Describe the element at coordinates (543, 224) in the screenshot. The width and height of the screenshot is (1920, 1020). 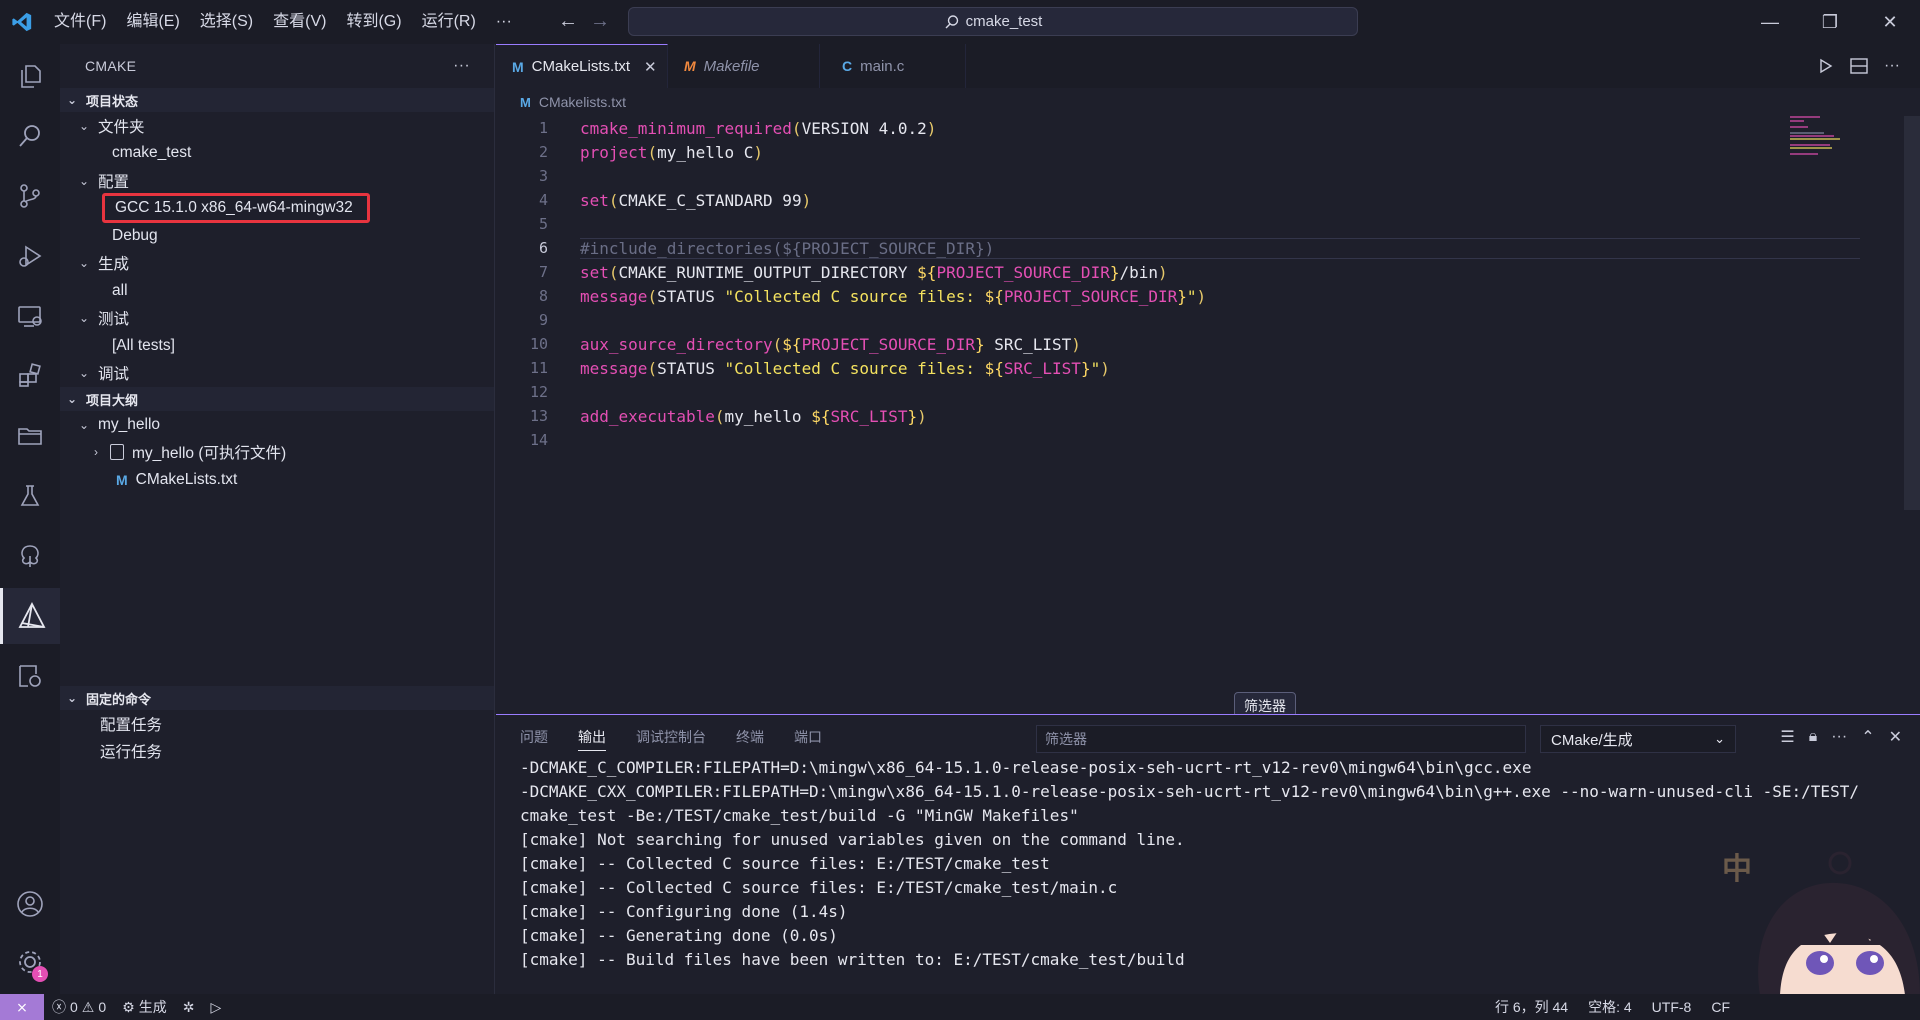
I see `code-line: 5` at that location.